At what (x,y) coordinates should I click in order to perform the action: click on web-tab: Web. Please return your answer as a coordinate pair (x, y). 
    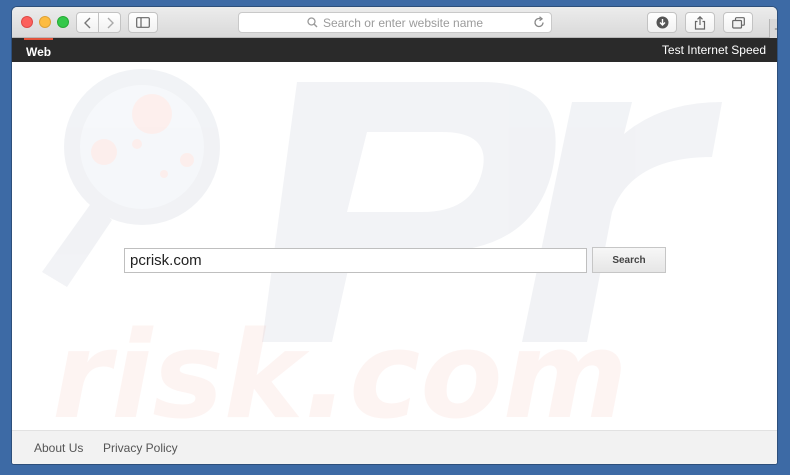
    Looking at the image, I should click on (39, 50).